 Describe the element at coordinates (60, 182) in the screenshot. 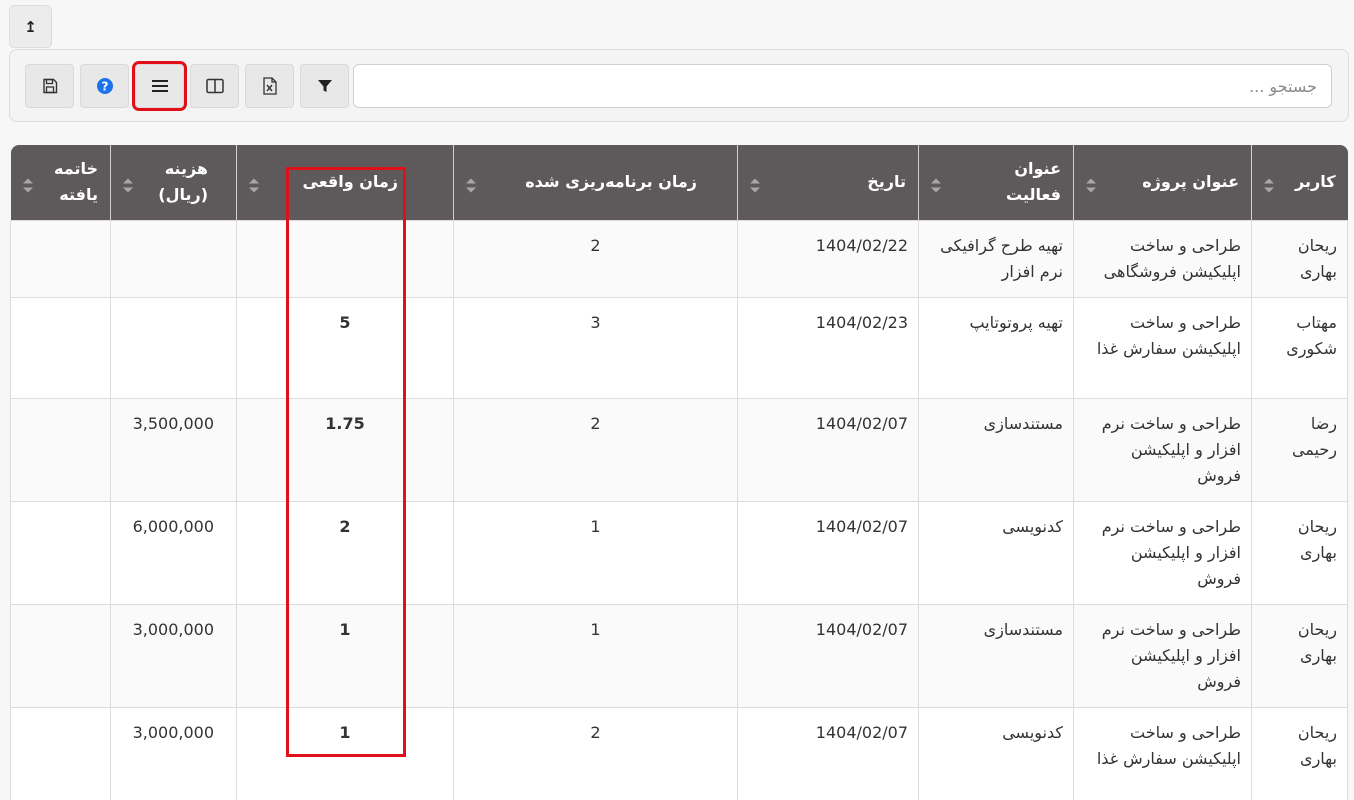

I see `column-header-finished: خاتمه یافته` at that location.